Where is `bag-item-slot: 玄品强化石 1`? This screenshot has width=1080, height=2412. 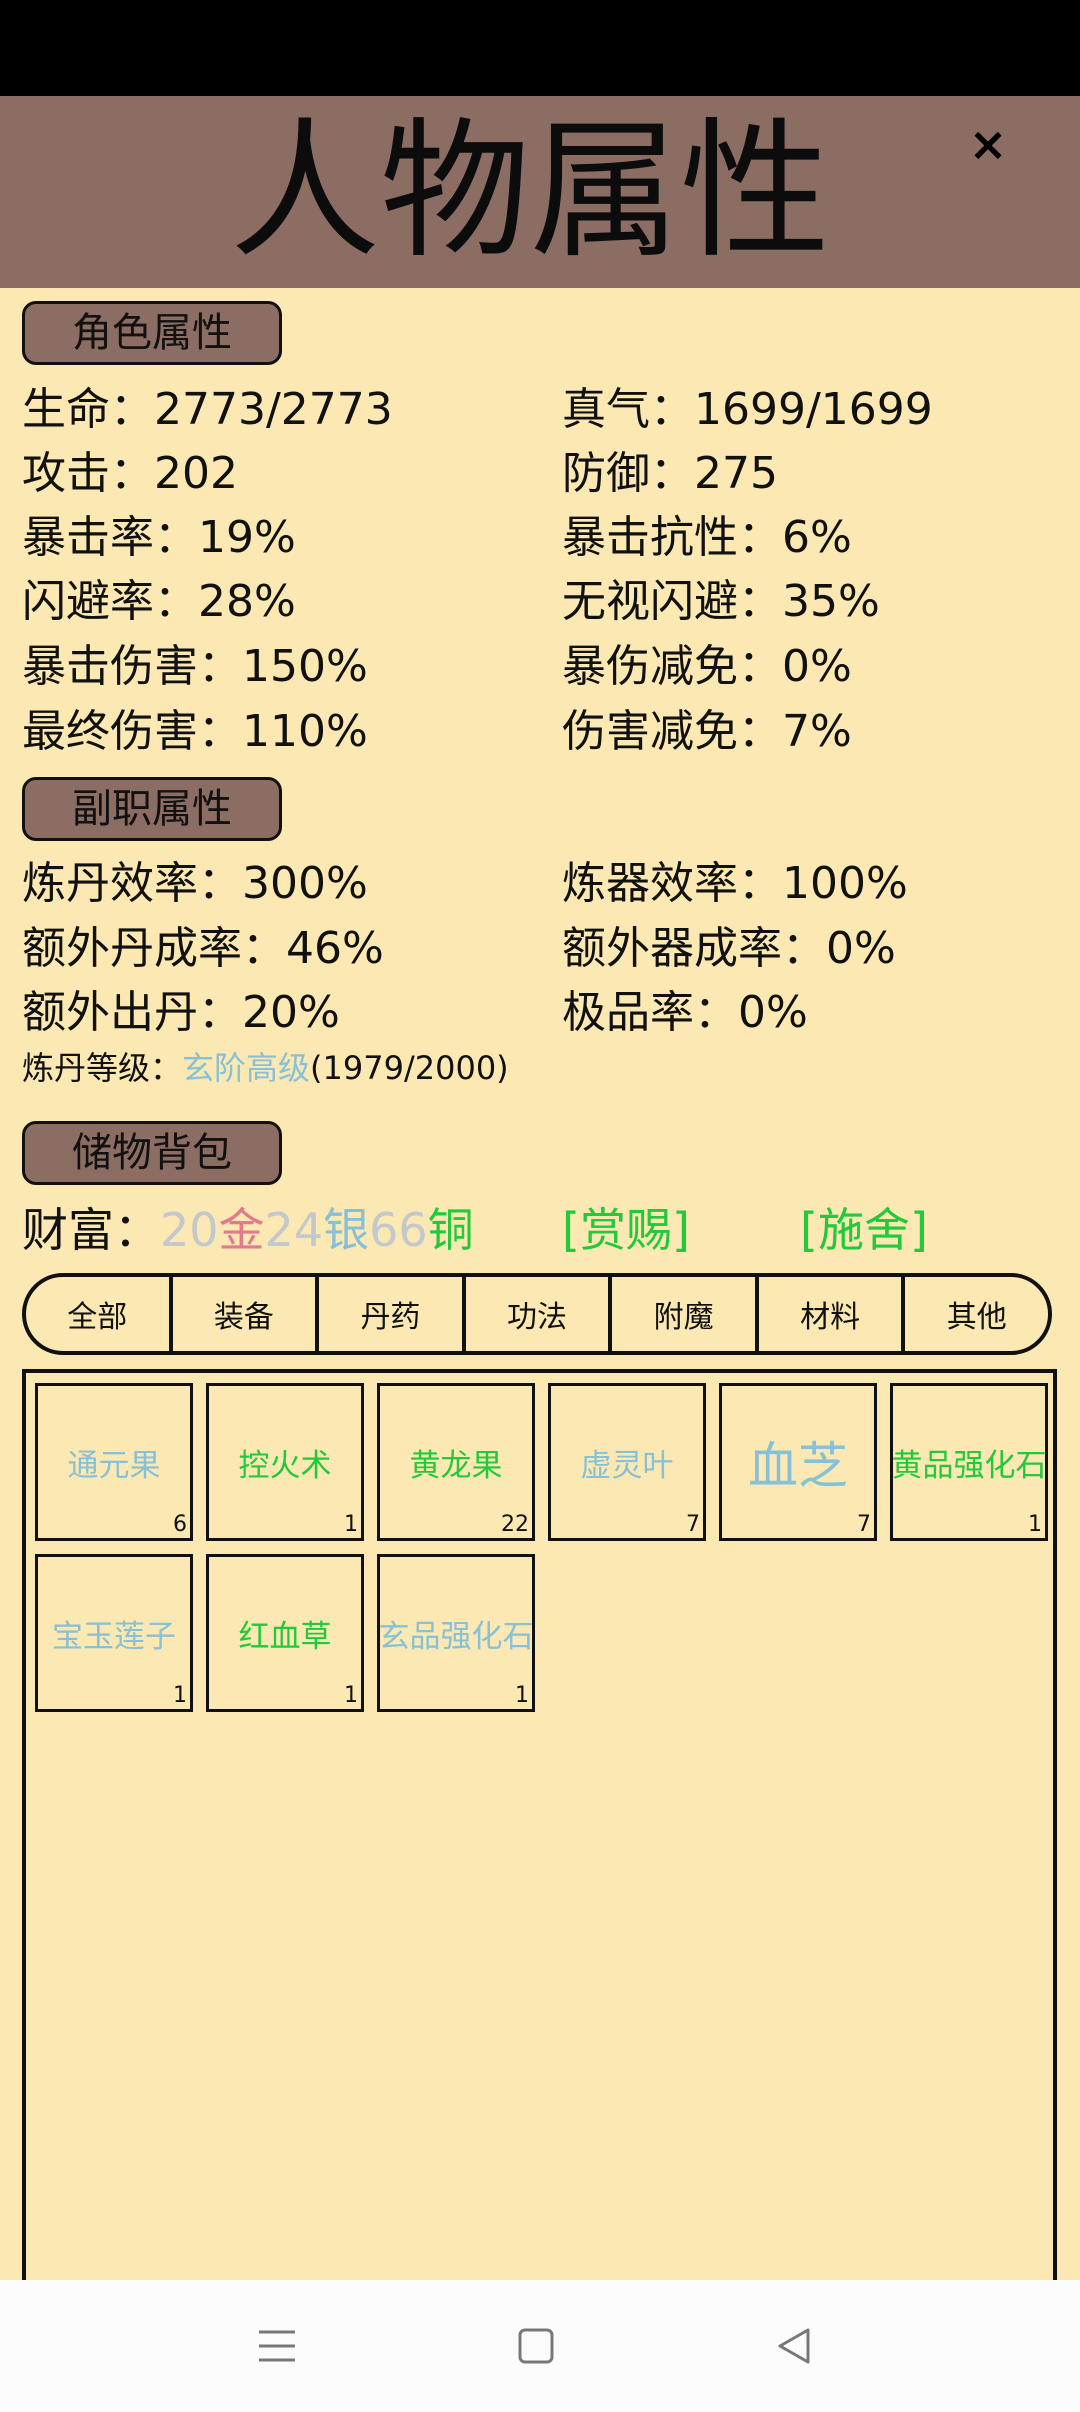
bag-item-slot: 玄品强化石 1 is located at coordinates (456, 1633).